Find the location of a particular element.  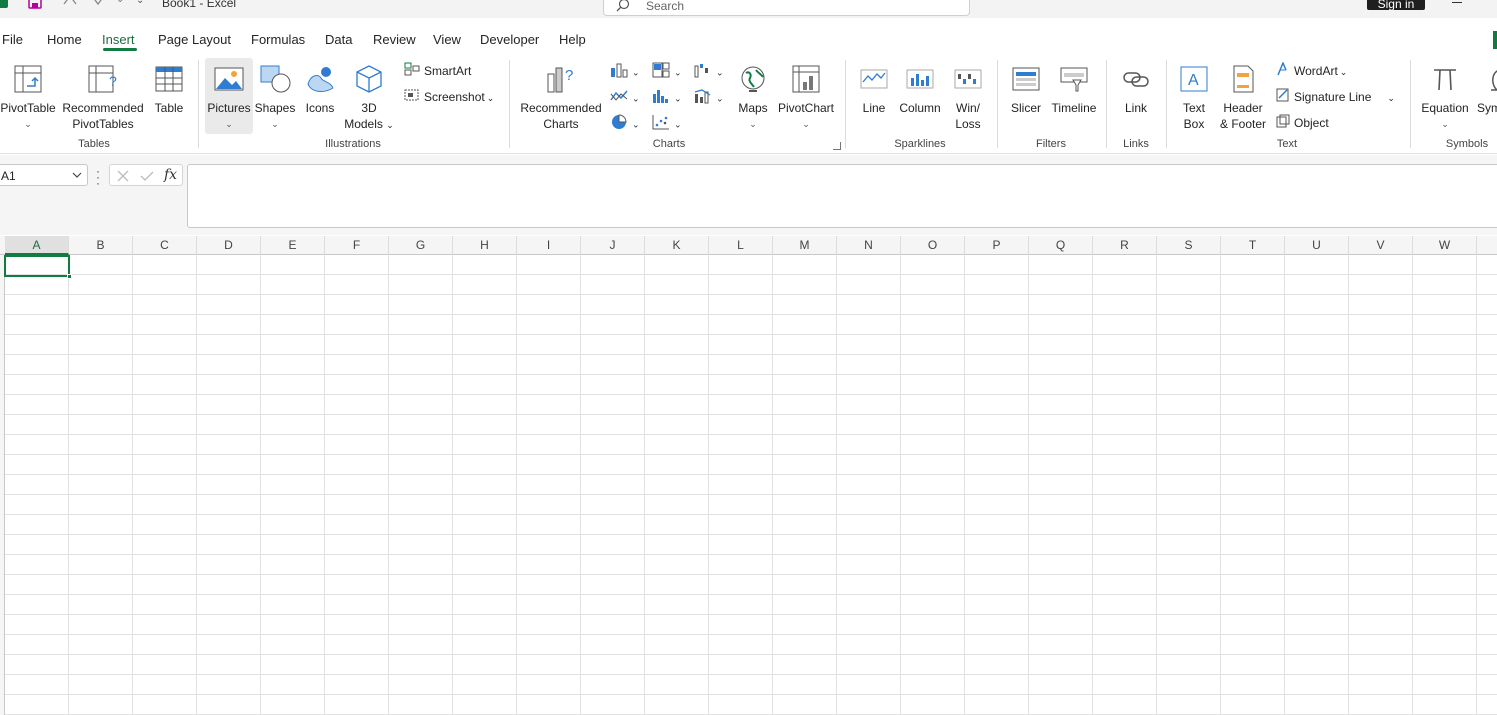

column-header-j: J is located at coordinates (613, 245).